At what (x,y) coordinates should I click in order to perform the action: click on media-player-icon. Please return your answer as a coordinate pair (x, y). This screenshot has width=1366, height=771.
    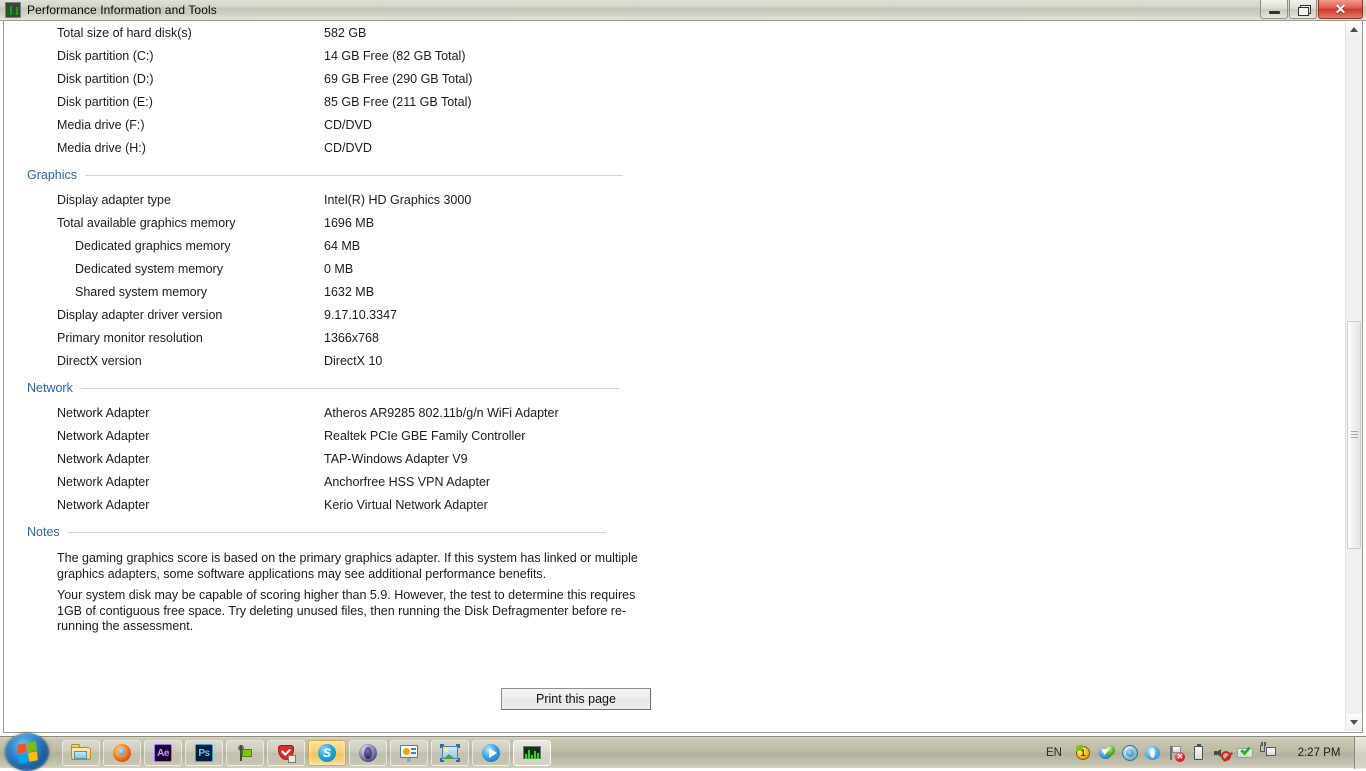
    Looking at the image, I should click on (491, 753).